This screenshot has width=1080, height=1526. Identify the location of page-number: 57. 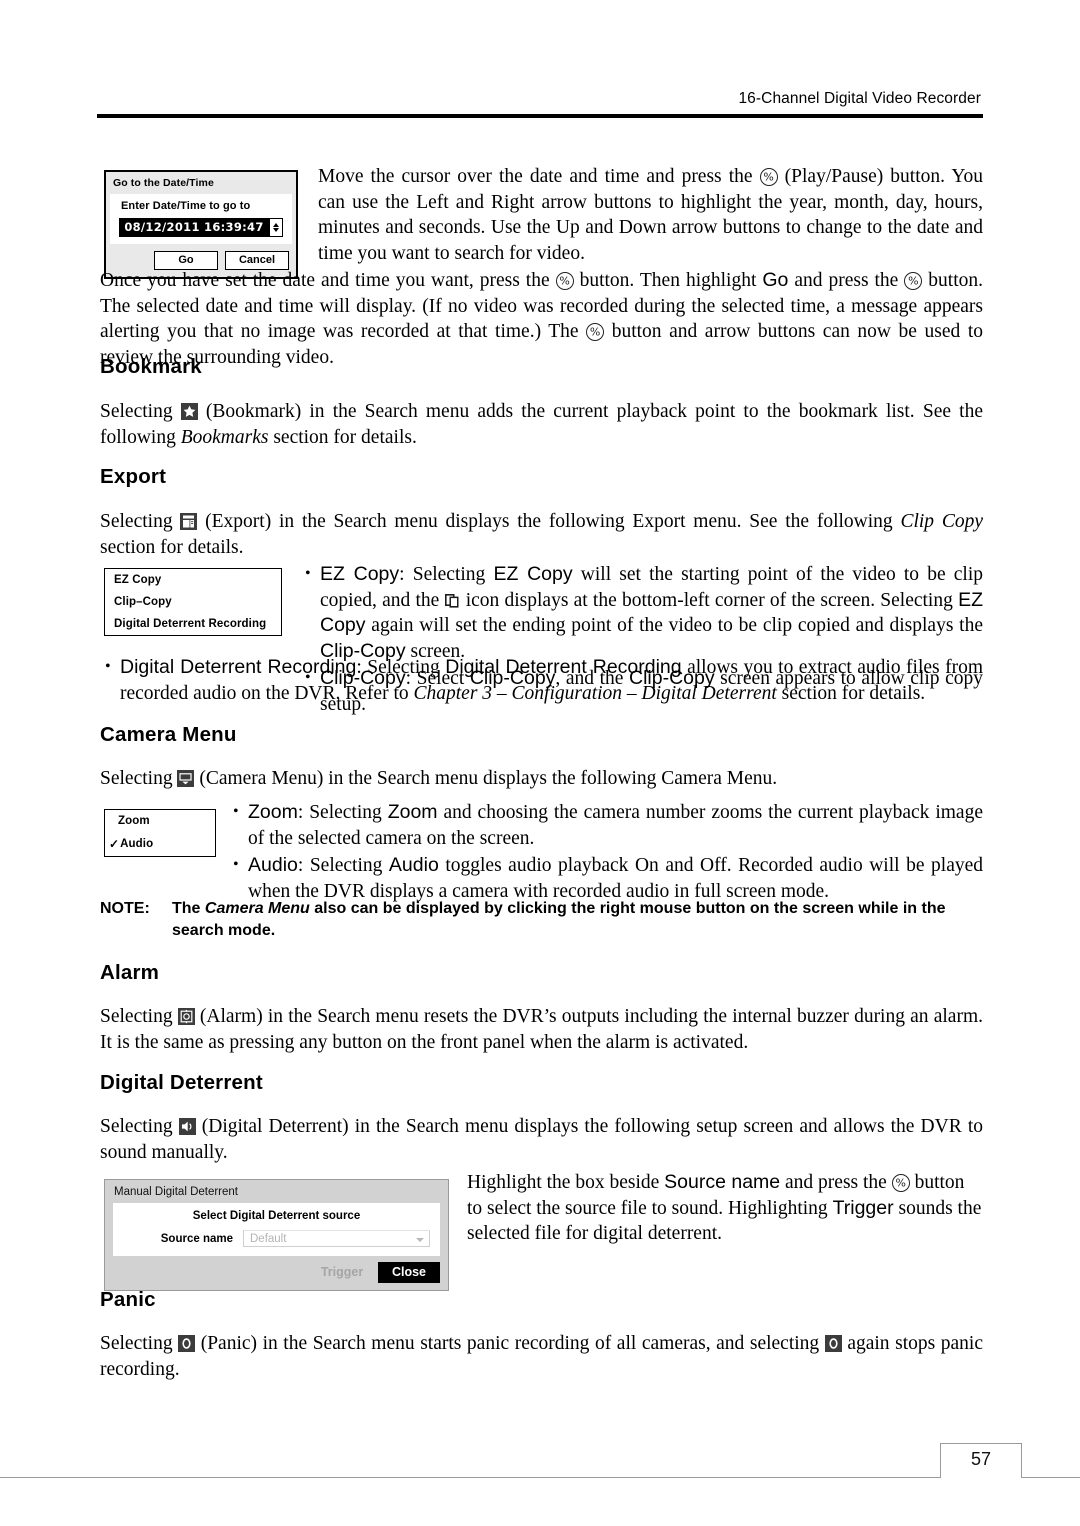
(981, 1459).